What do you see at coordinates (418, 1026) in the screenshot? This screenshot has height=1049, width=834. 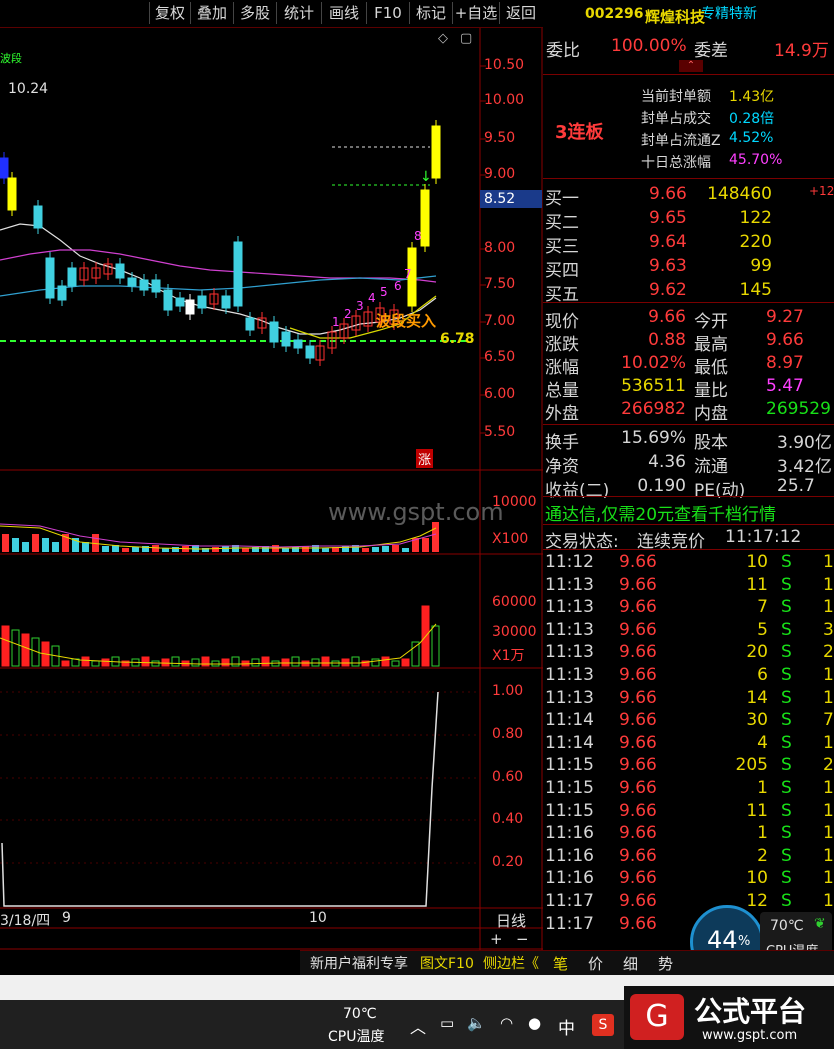 I see `chevron-up-icon: ︿` at bounding box center [418, 1026].